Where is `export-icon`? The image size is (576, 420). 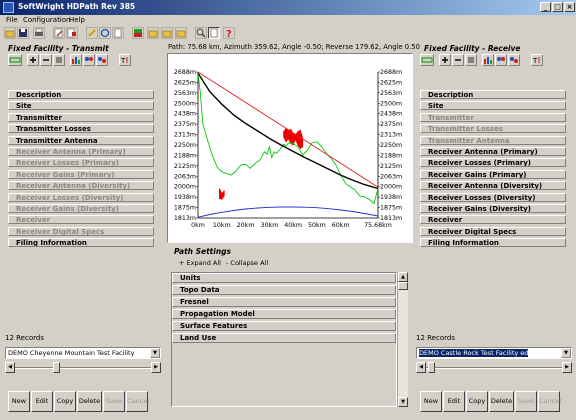
export-icon is located at coordinates (72, 33).